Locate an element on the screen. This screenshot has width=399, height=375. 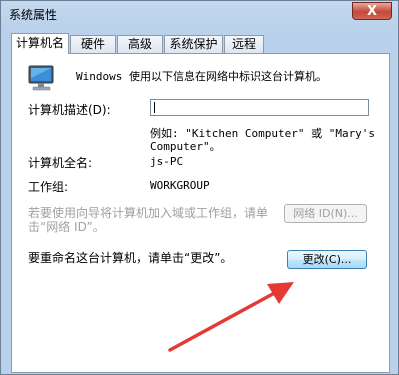
close-button: X is located at coordinates (372, 11).